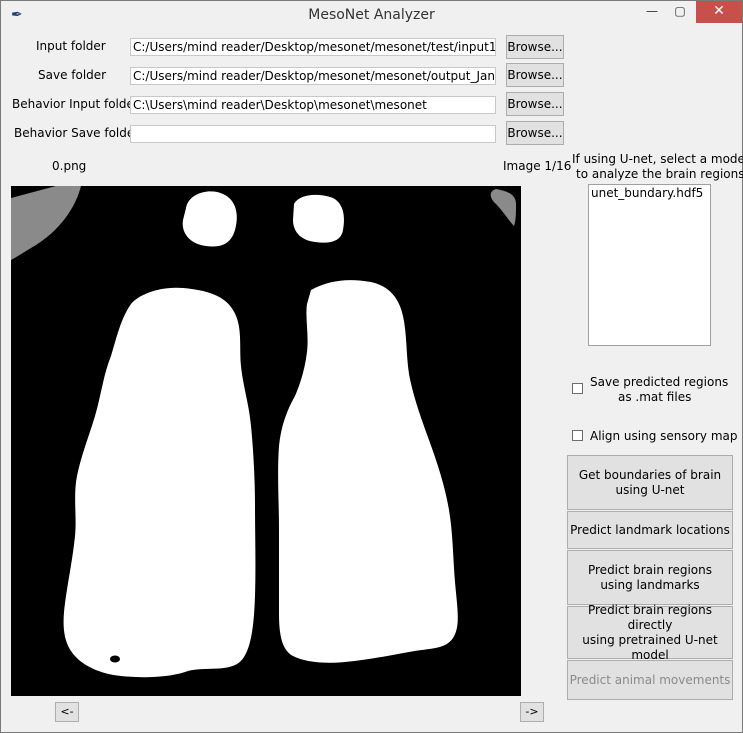  Describe the element at coordinates (659, 382) in the screenshot. I see `save-mat-label-line1: Save predicted regions` at that location.